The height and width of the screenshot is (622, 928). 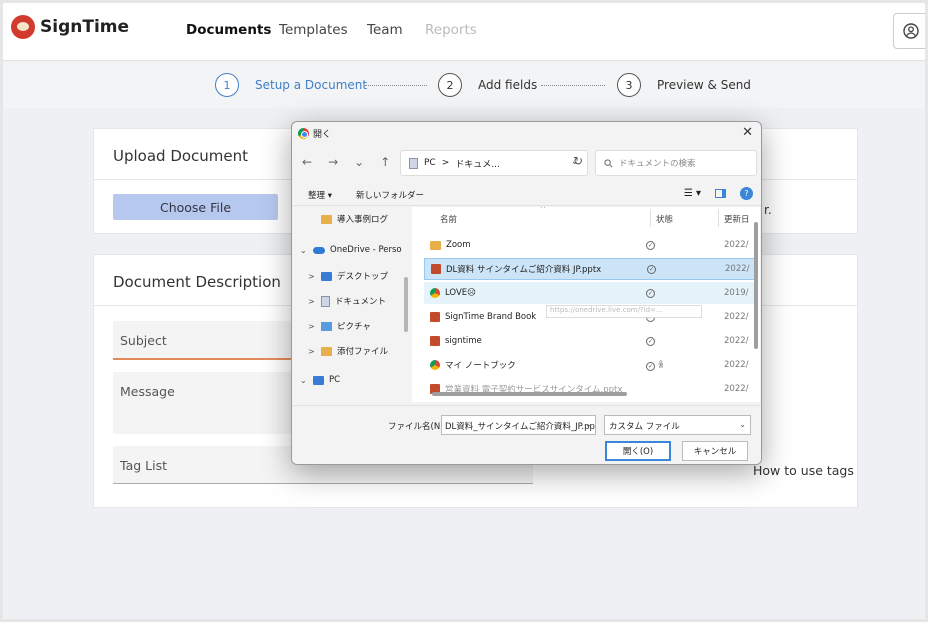 I want to click on preview-pane-icon, so click(x=720, y=193).